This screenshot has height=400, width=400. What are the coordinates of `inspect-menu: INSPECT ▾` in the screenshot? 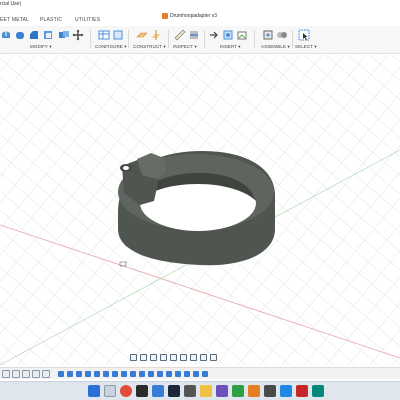 It's located at (185, 47).